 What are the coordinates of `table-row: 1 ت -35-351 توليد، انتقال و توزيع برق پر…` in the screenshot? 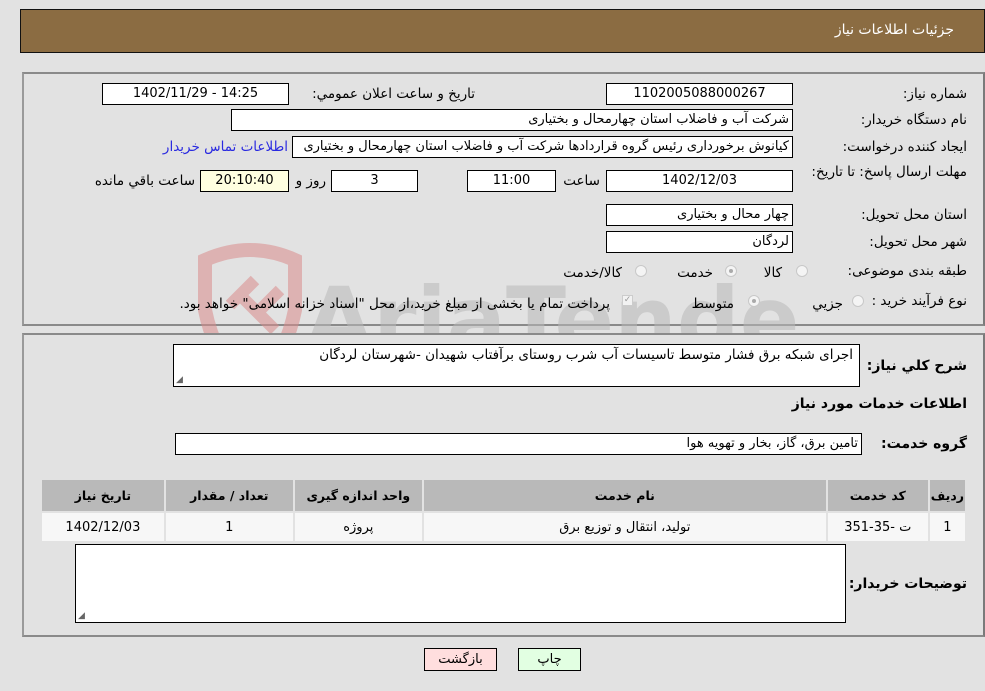 It's located at (504, 527).